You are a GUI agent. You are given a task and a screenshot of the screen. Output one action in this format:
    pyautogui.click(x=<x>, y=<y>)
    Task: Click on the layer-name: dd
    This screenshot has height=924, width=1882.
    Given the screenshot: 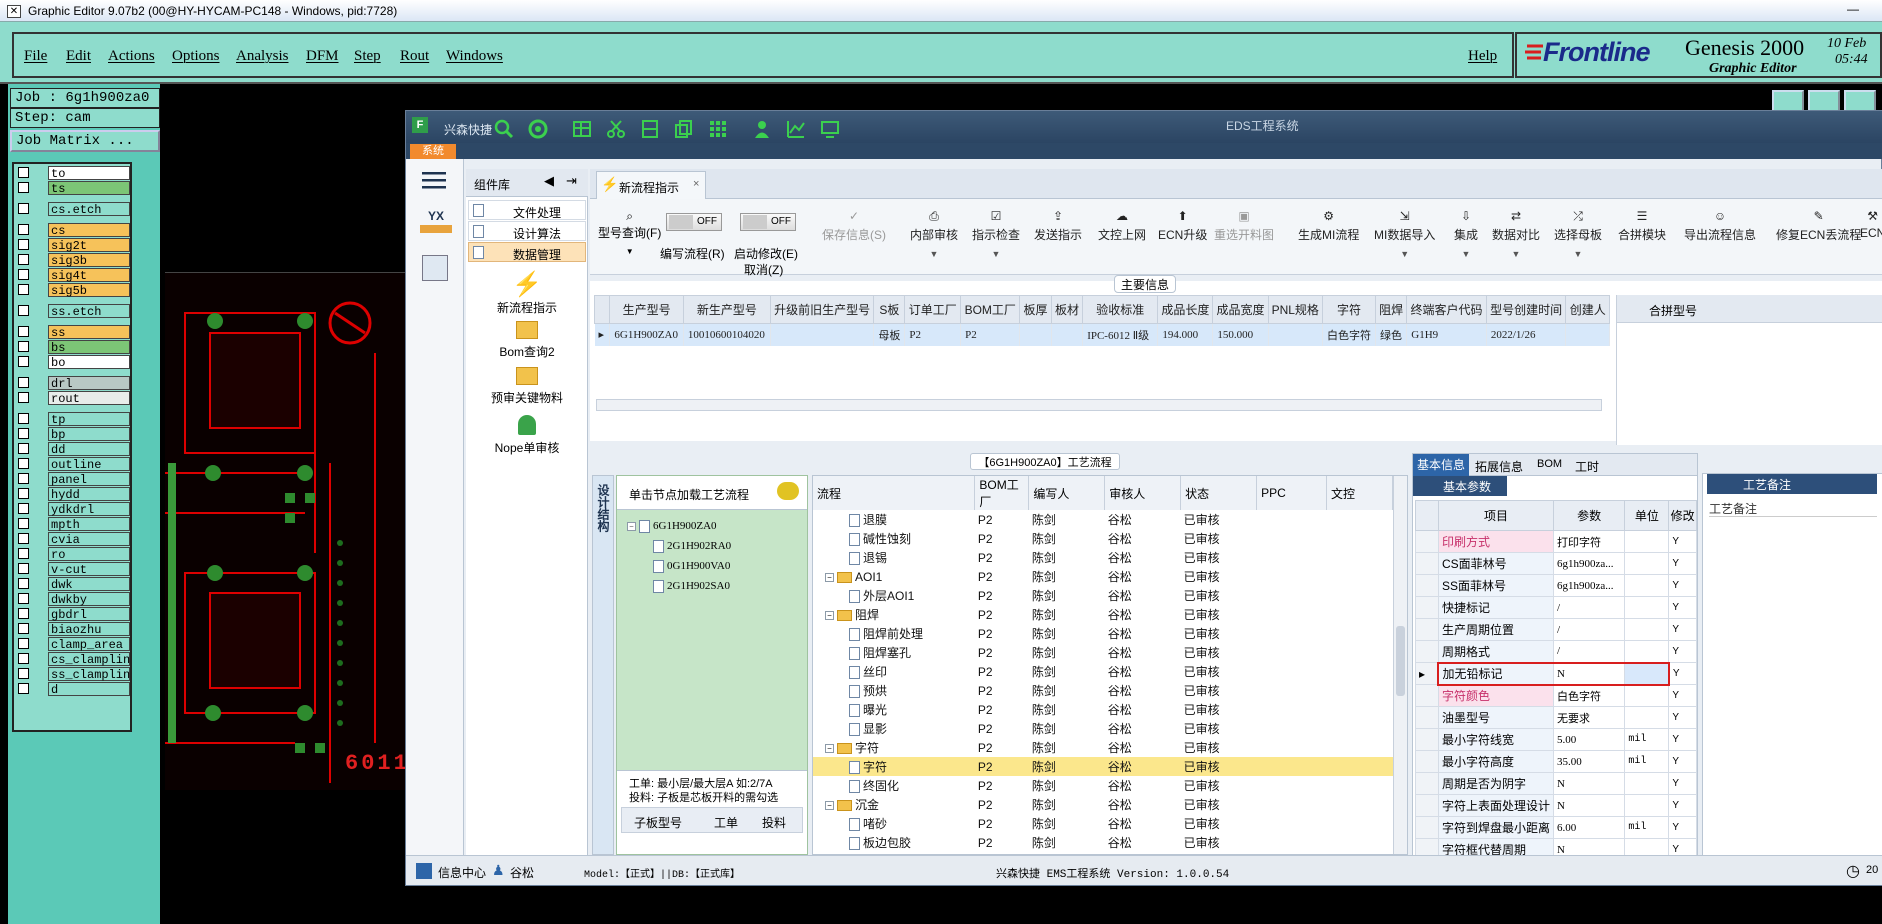 What is the action you would take?
    pyautogui.click(x=89, y=449)
    